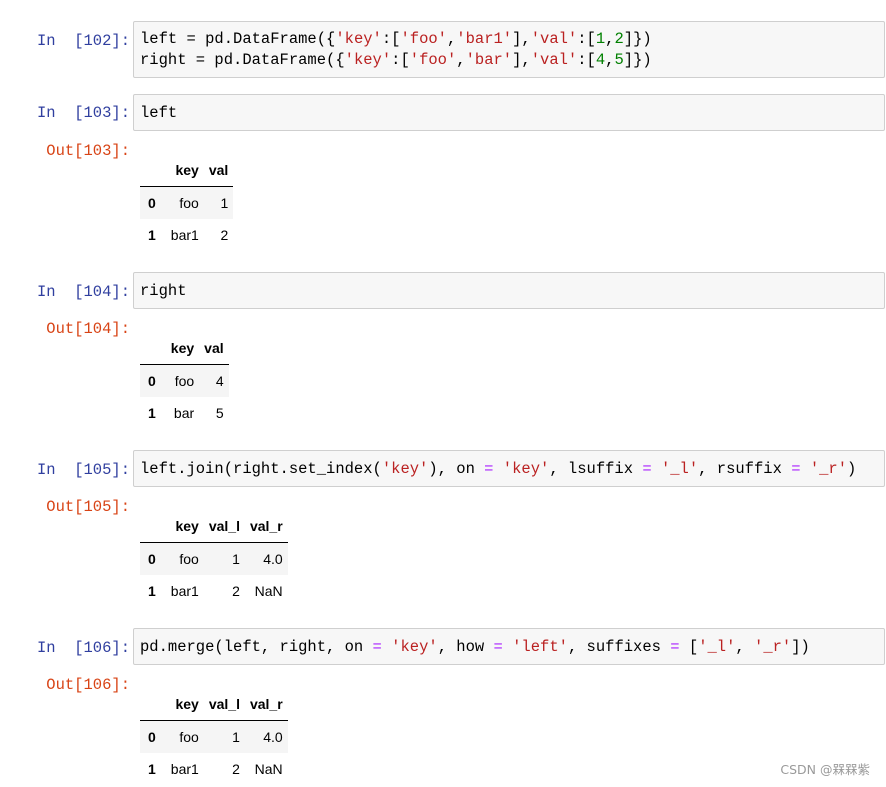  I want to click on table-row: 0 foo 1, so click(187, 202).